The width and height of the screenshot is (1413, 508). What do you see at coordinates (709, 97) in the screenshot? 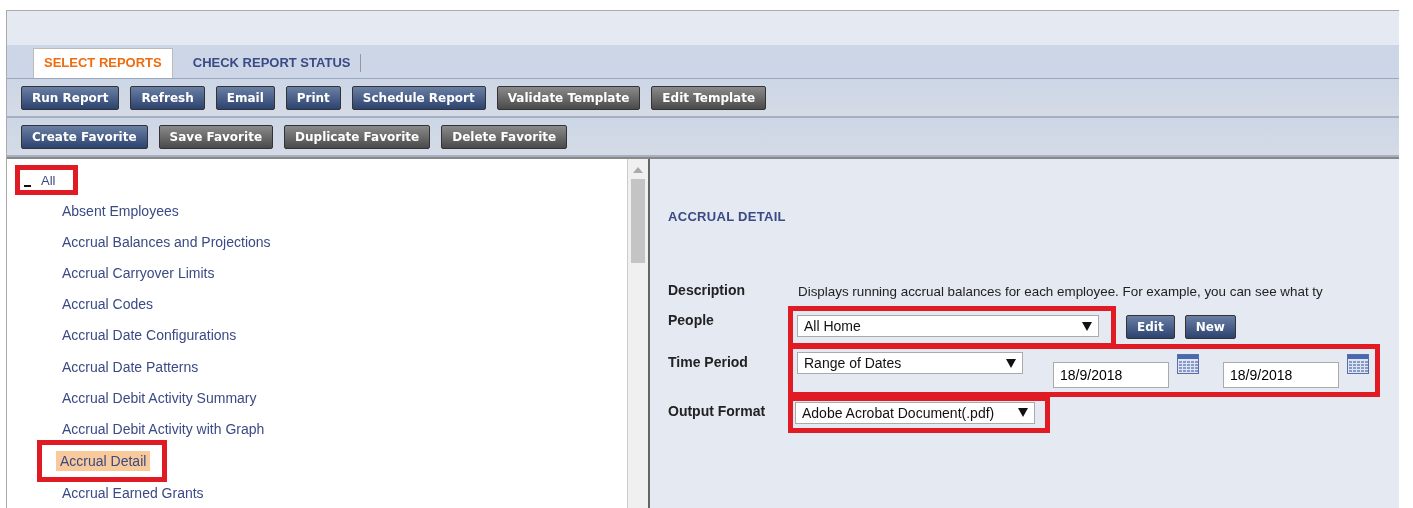
I see `toolbar-button: Edit Template` at bounding box center [709, 97].